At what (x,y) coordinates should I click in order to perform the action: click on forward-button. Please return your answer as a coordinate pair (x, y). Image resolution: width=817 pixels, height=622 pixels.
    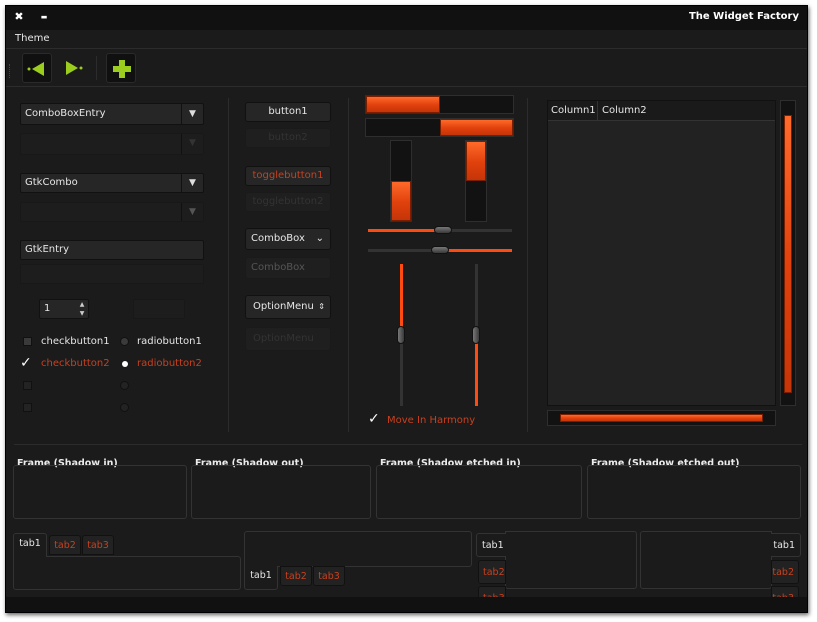
    Looking at the image, I should click on (72, 68).